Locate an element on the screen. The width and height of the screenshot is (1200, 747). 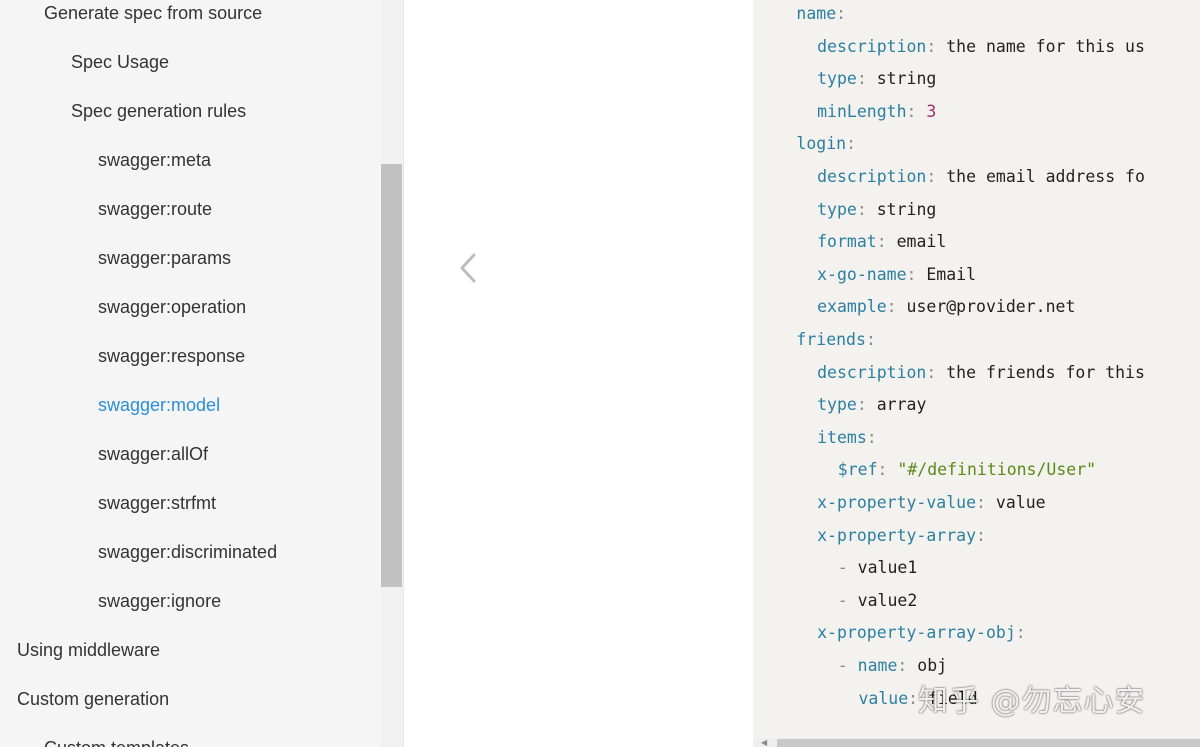
code-value: value1 is located at coordinates (887, 568).